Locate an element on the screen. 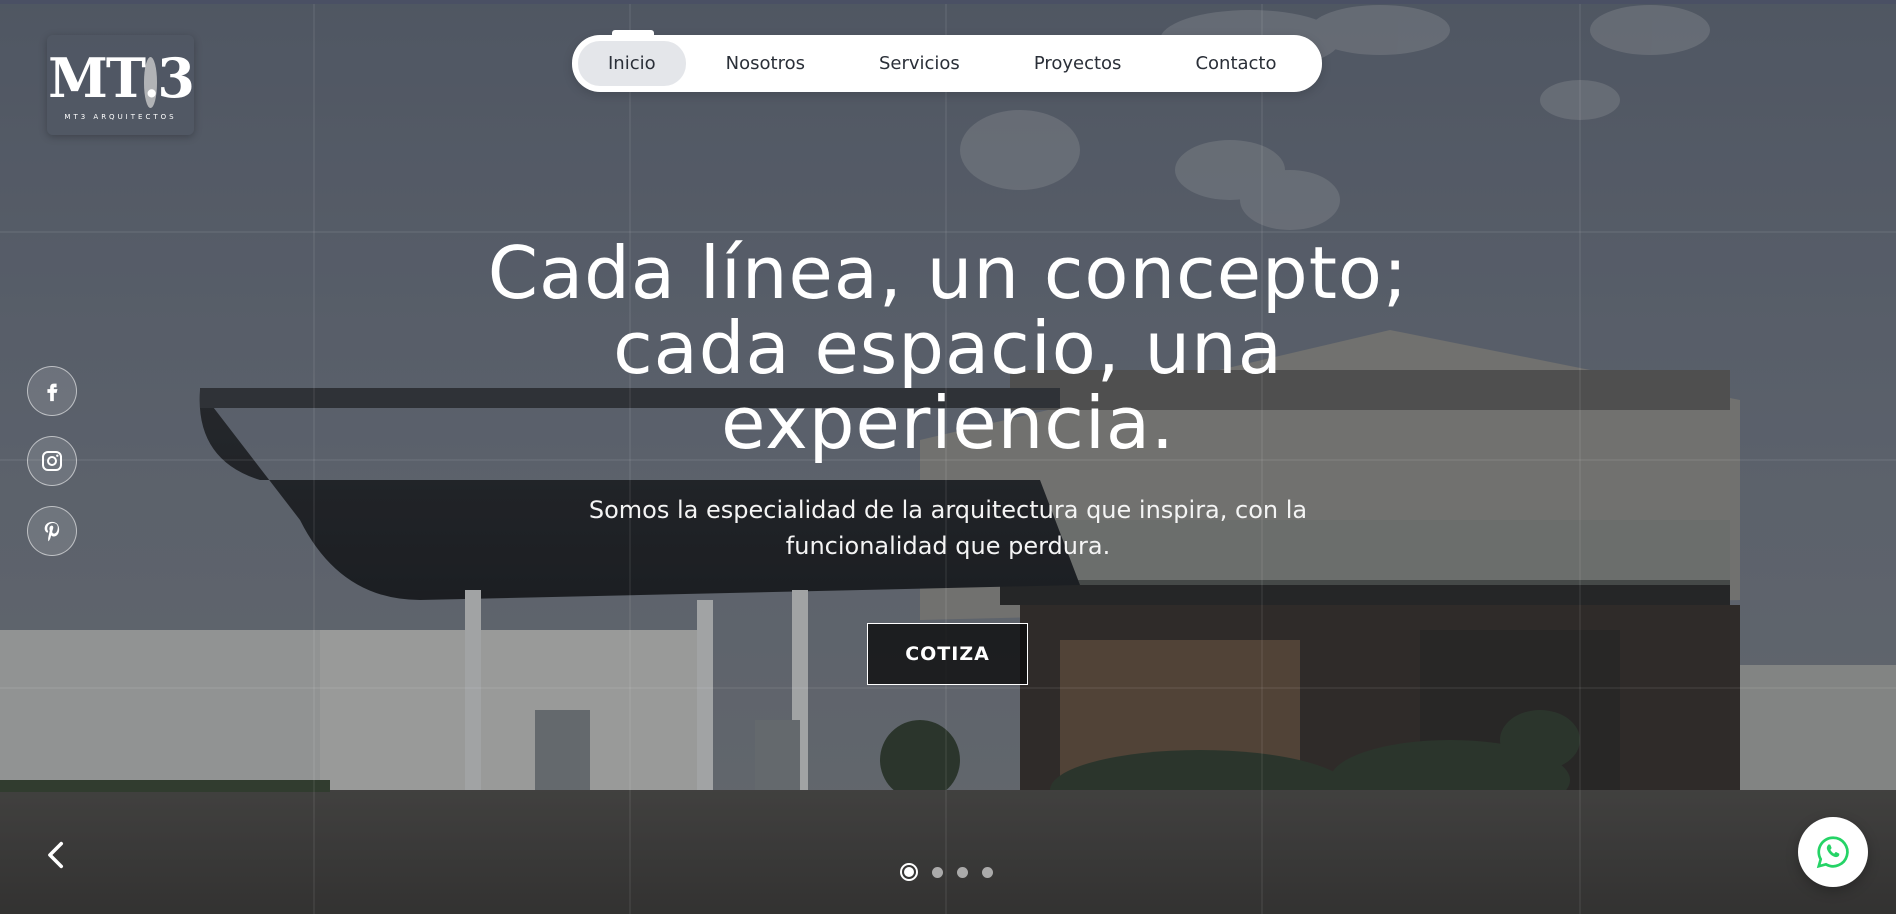 The image size is (1896, 914). whatsapp-icon is located at coordinates (1832, 852).